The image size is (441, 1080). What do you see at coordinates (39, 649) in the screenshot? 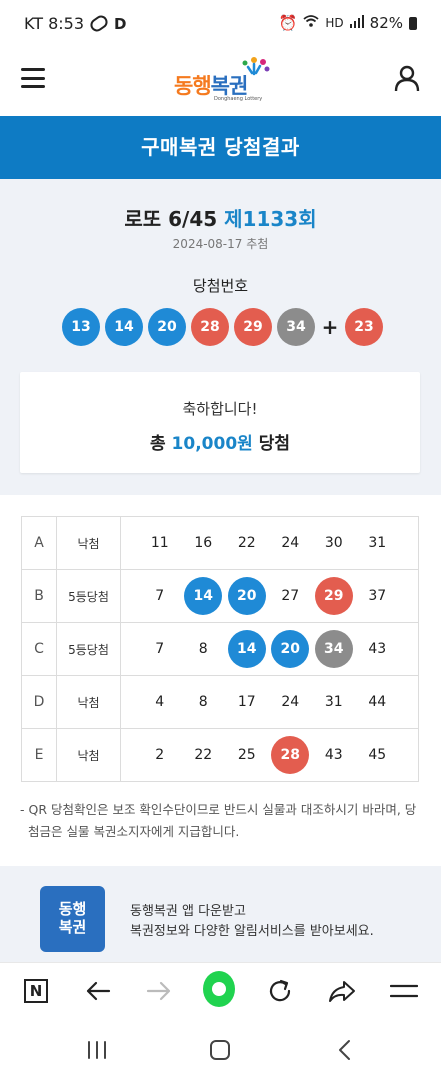
I see `row-label: C` at bounding box center [39, 649].